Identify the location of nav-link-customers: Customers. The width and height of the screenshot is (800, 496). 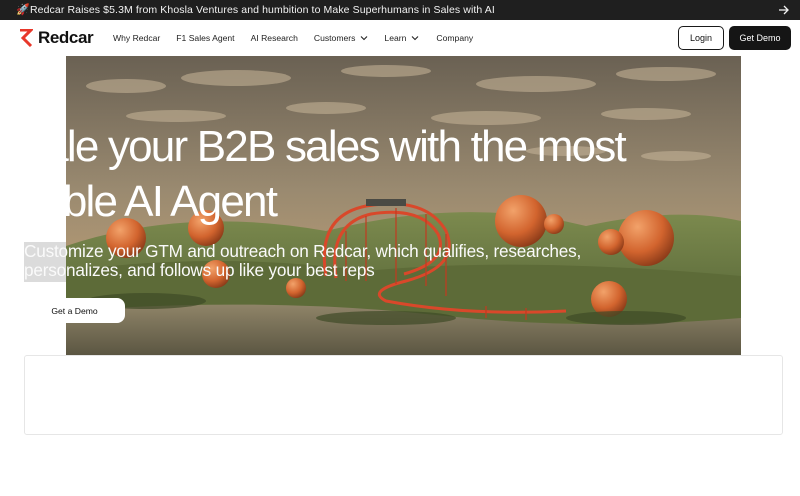
(341, 38).